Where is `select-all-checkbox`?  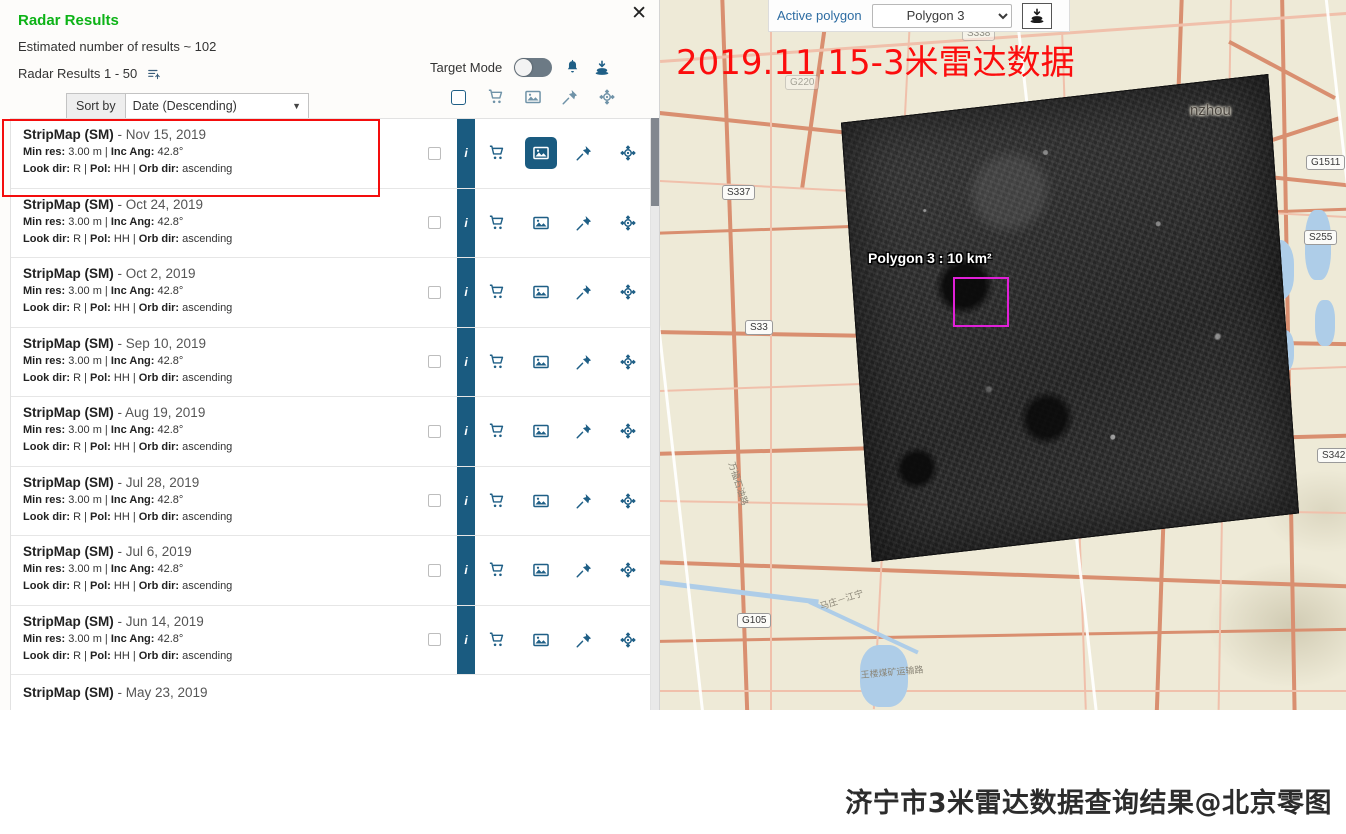 select-all-checkbox is located at coordinates (458, 97).